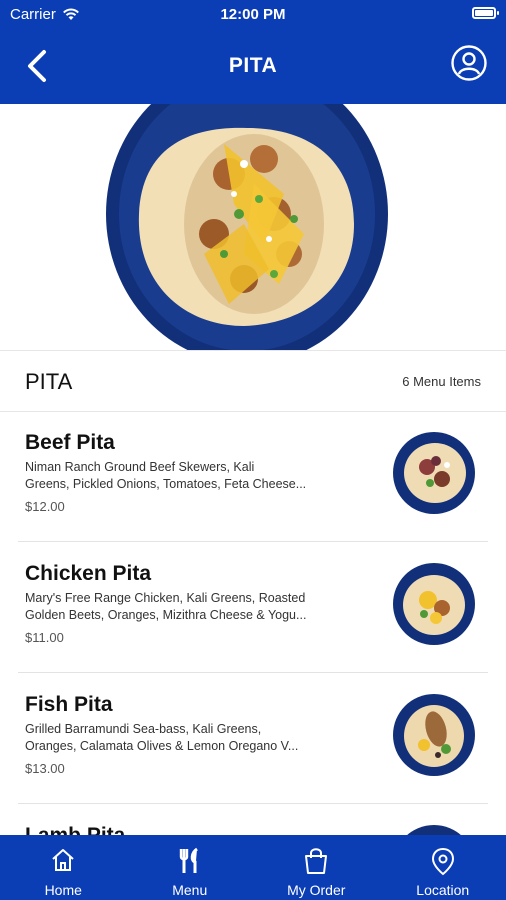 This screenshot has height=900, width=506. I want to click on fork-knife-icon, so click(188, 860).